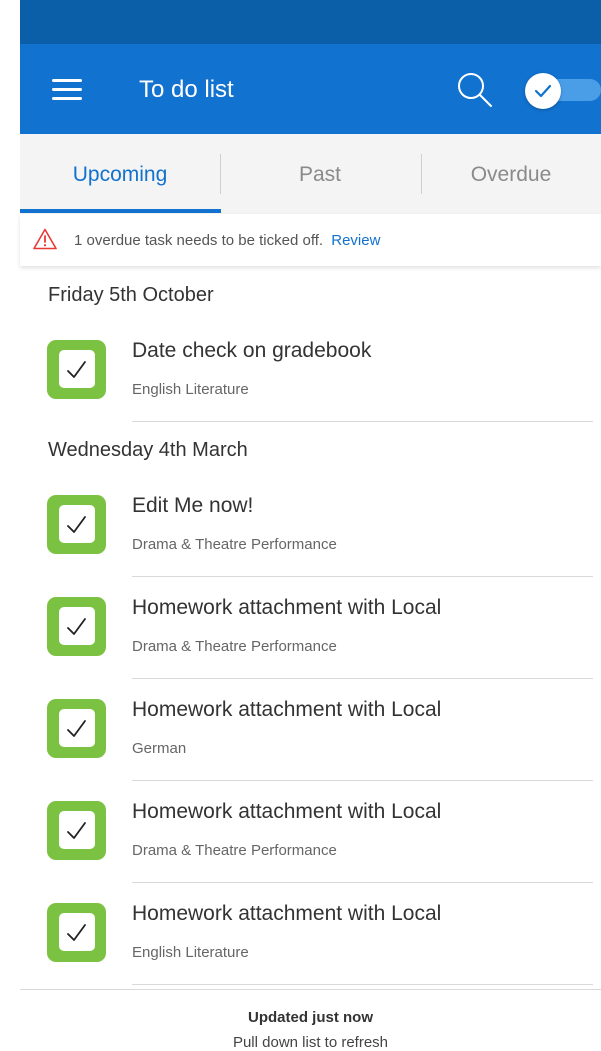 This screenshot has height=1051, width=601. I want to click on task-item: Homework attachment with Local German, so click(306, 730).